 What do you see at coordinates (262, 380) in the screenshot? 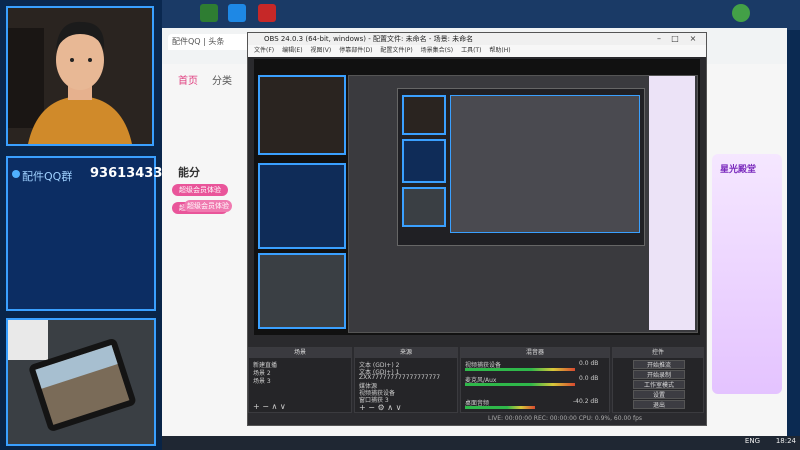
I see `scene-item: 场景 3` at bounding box center [262, 380].